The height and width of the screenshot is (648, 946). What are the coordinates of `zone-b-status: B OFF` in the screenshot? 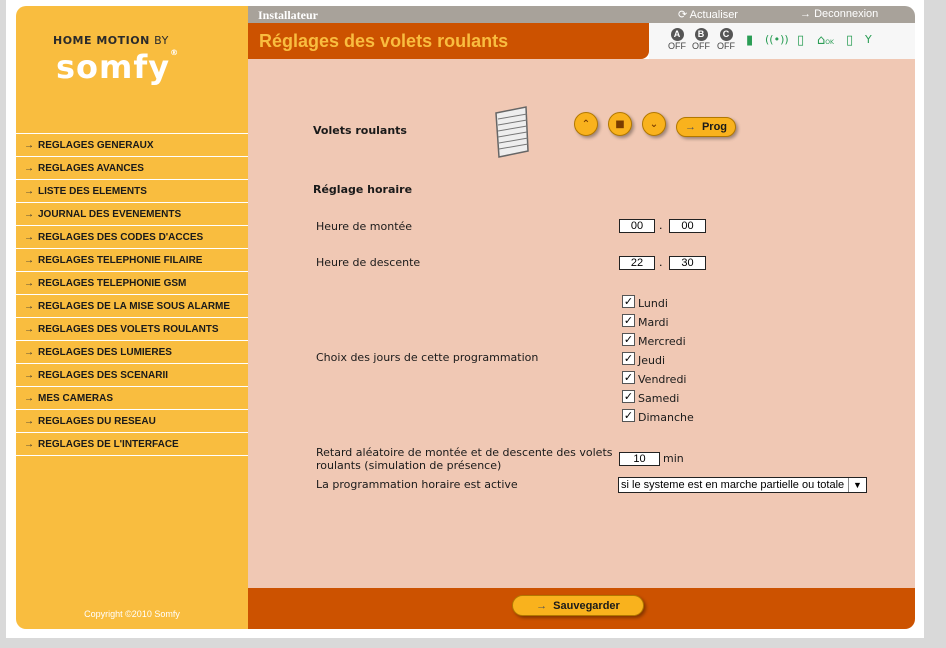 It's located at (701, 40).